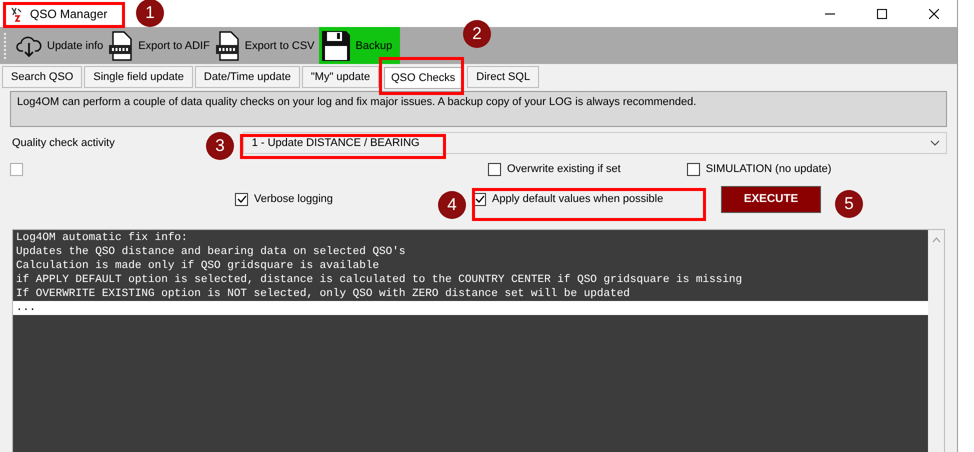 The image size is (974, 452). I want to click on callout-badge: 4, so click(452, 205).